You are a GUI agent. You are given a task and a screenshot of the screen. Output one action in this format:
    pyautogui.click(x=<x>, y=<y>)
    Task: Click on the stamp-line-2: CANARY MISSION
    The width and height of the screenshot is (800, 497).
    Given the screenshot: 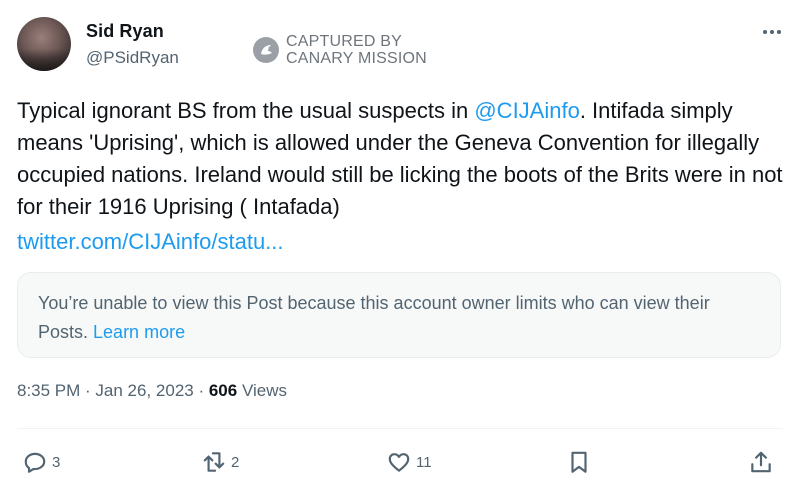 What is the action you would take?
    pyautogui.click(x=356, y=58)
    